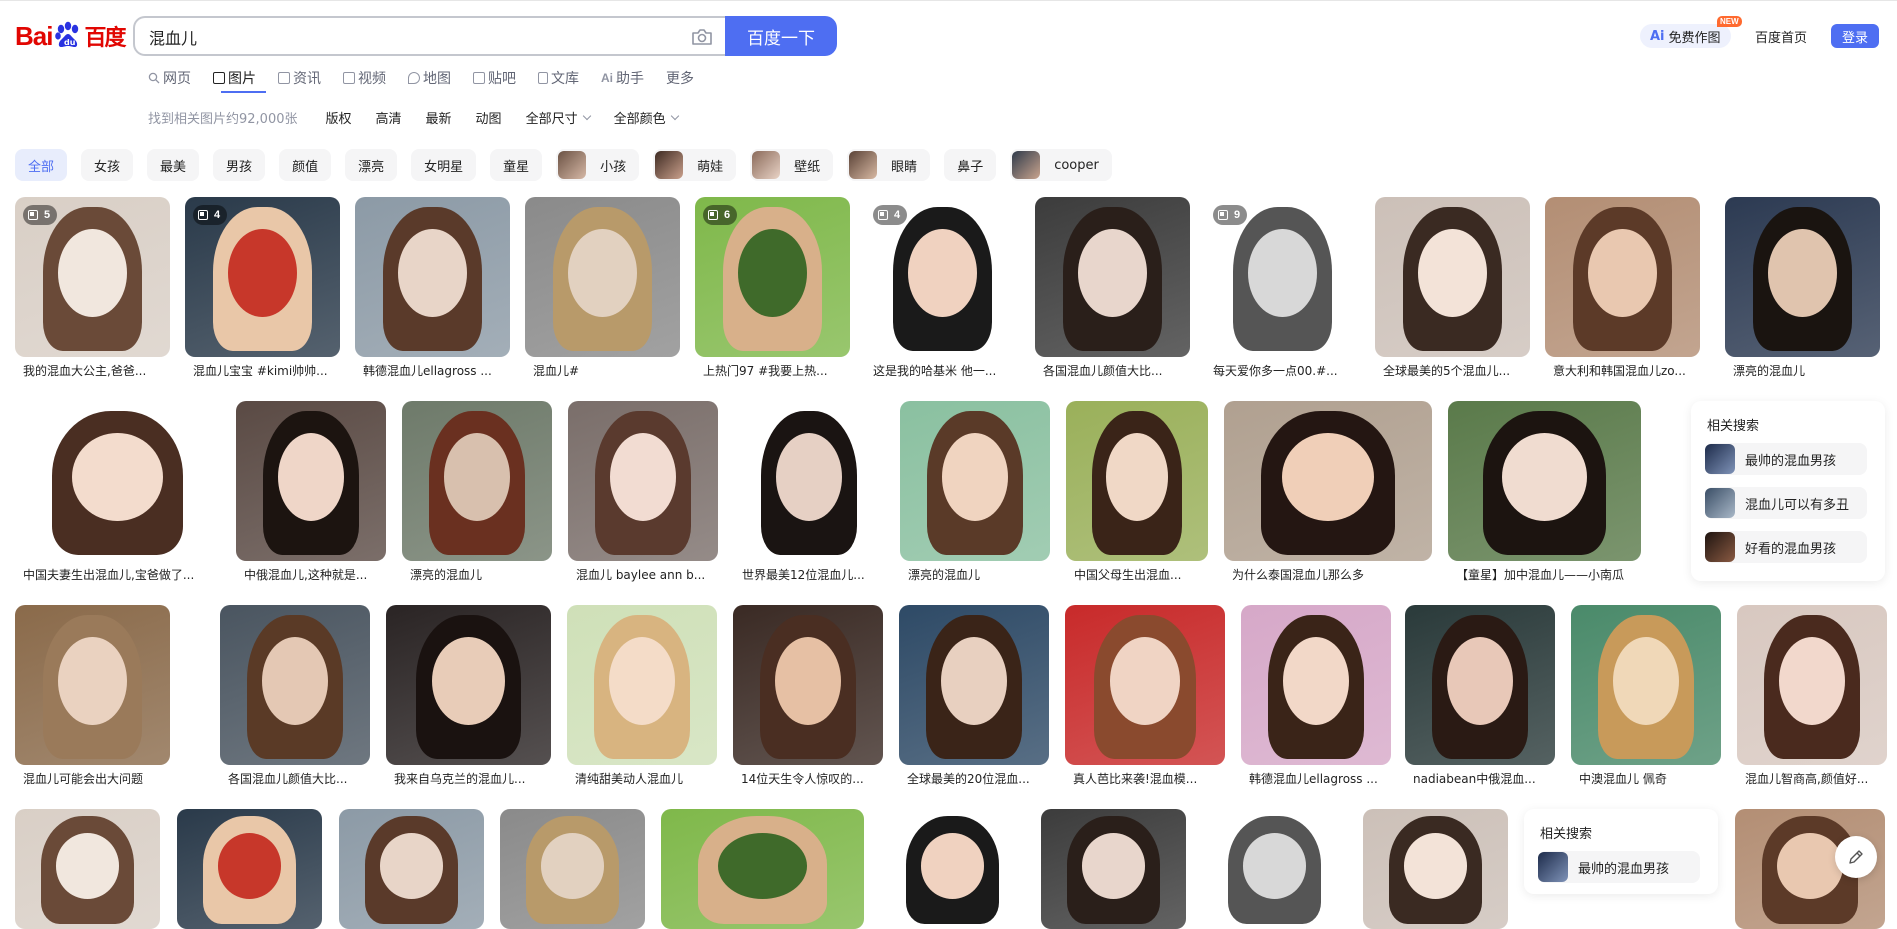  Describe the element at coordinates (364, 78) in the screenshot. I see `tab-video: 视频` at that location.